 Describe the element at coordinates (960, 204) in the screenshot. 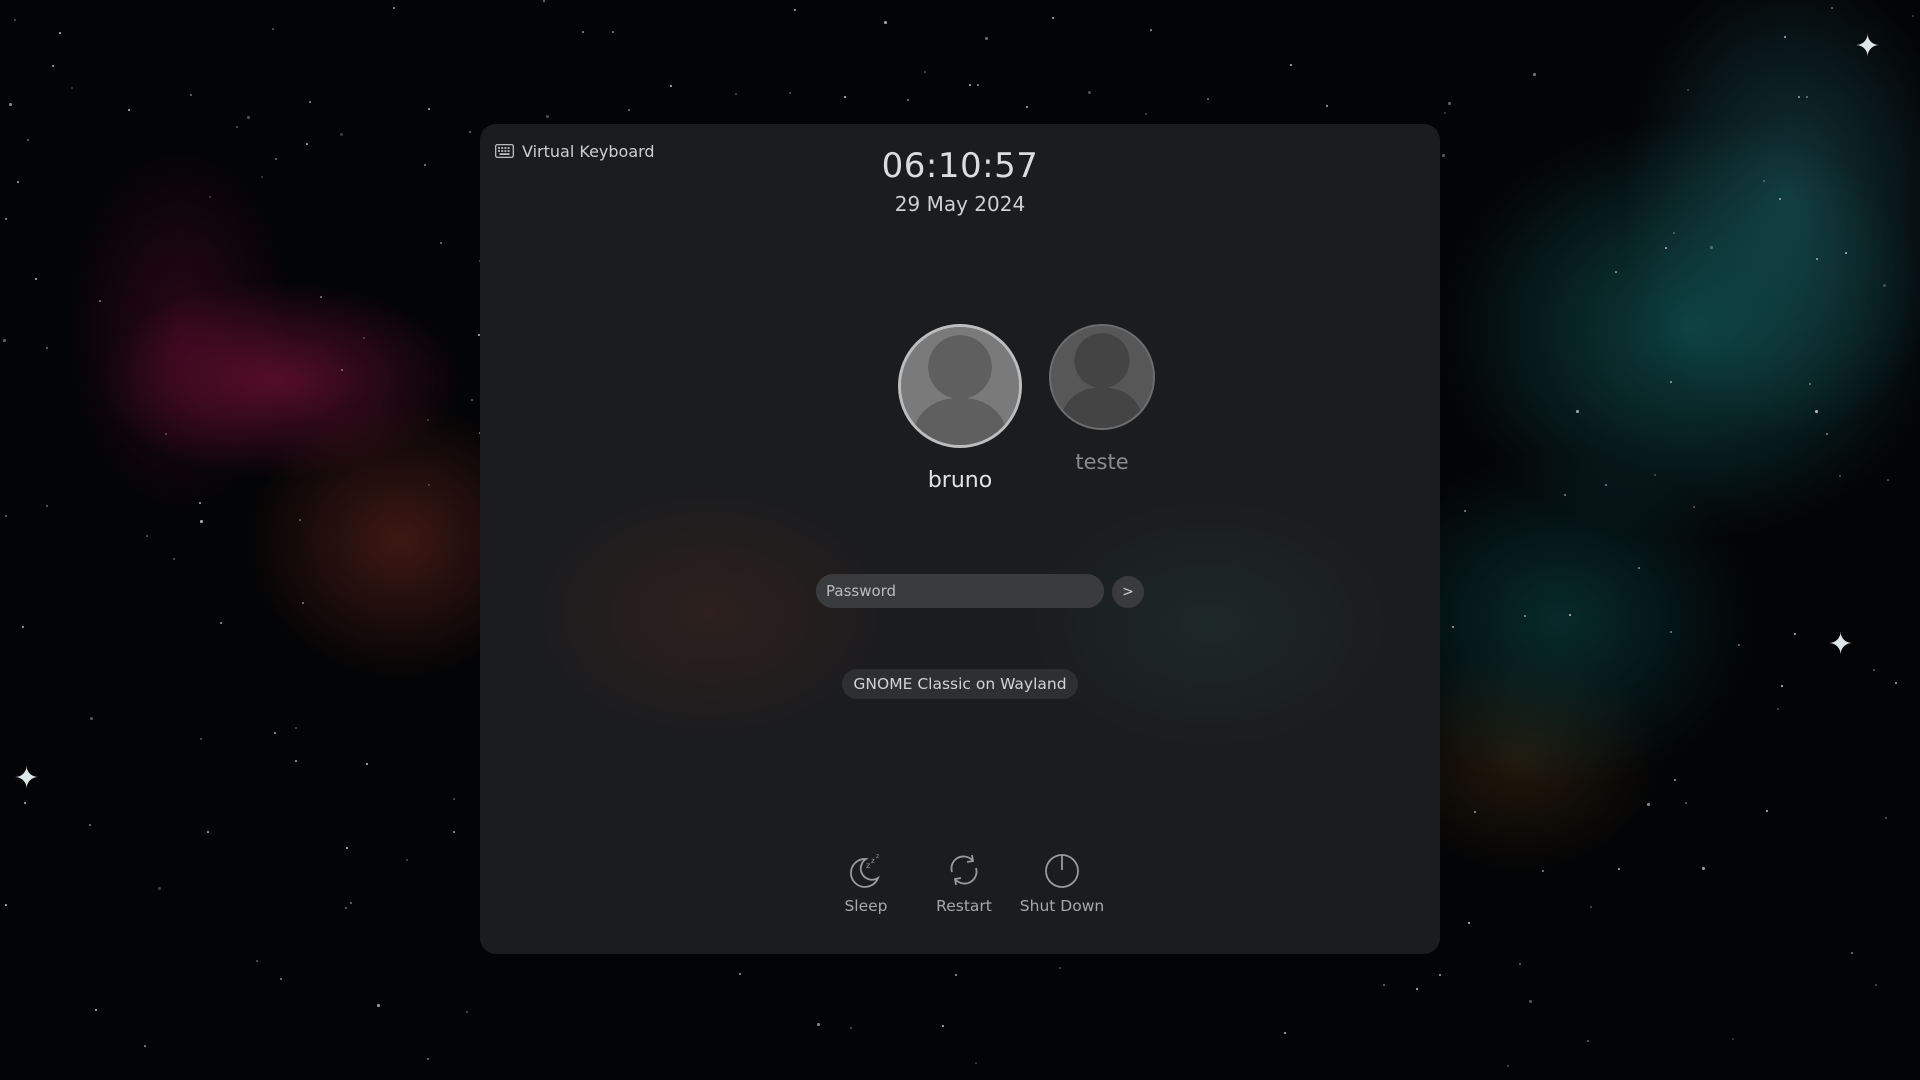

I see `clock-date: 29 May 2024` at that location.